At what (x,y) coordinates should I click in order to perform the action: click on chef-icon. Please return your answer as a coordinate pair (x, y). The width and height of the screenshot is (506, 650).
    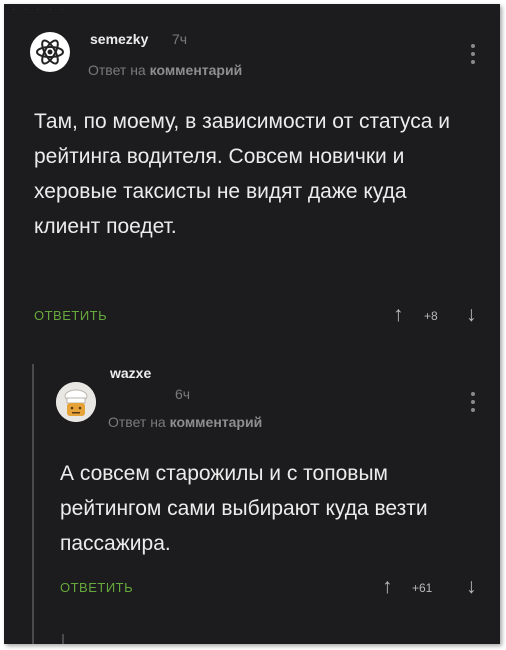
    Looking at the image, I should click on (76, 402).